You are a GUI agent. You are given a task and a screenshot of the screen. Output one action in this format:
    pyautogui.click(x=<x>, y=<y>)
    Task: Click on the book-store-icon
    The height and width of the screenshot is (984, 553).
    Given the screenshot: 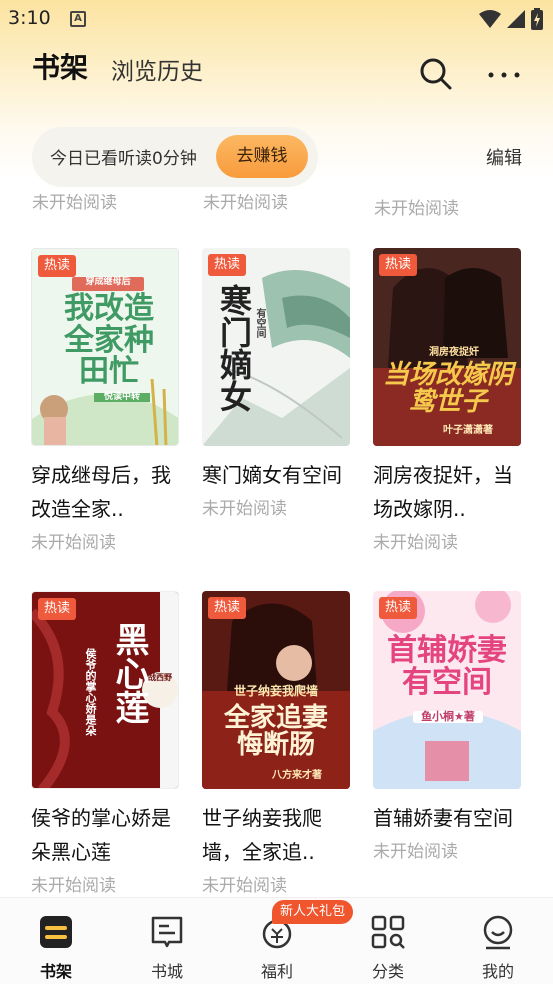 What is the action you would take?
    pyautogui.click(x=167, y=932)
    